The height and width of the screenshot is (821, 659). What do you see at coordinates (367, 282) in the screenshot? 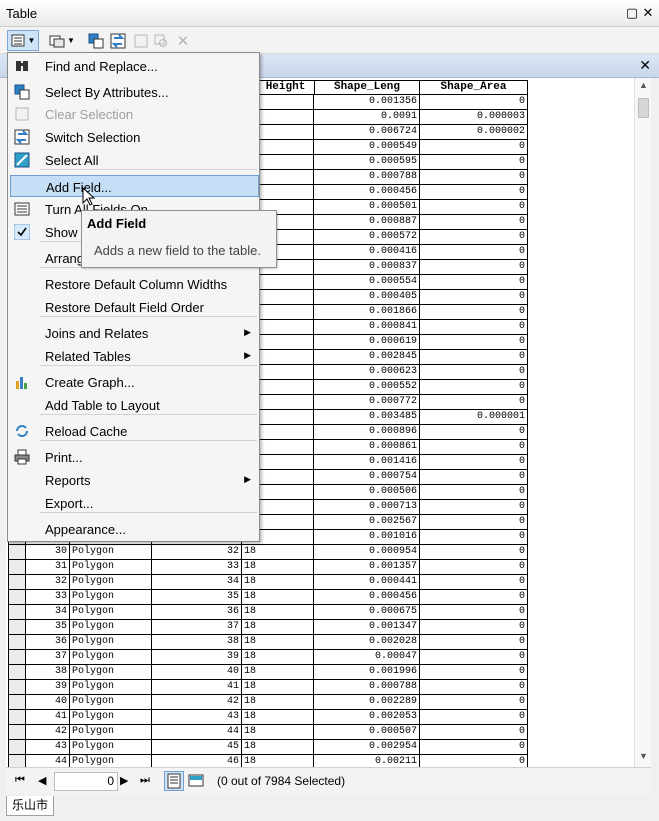
I see `table-cell: 0.000554` at bounding box center [367, 282].